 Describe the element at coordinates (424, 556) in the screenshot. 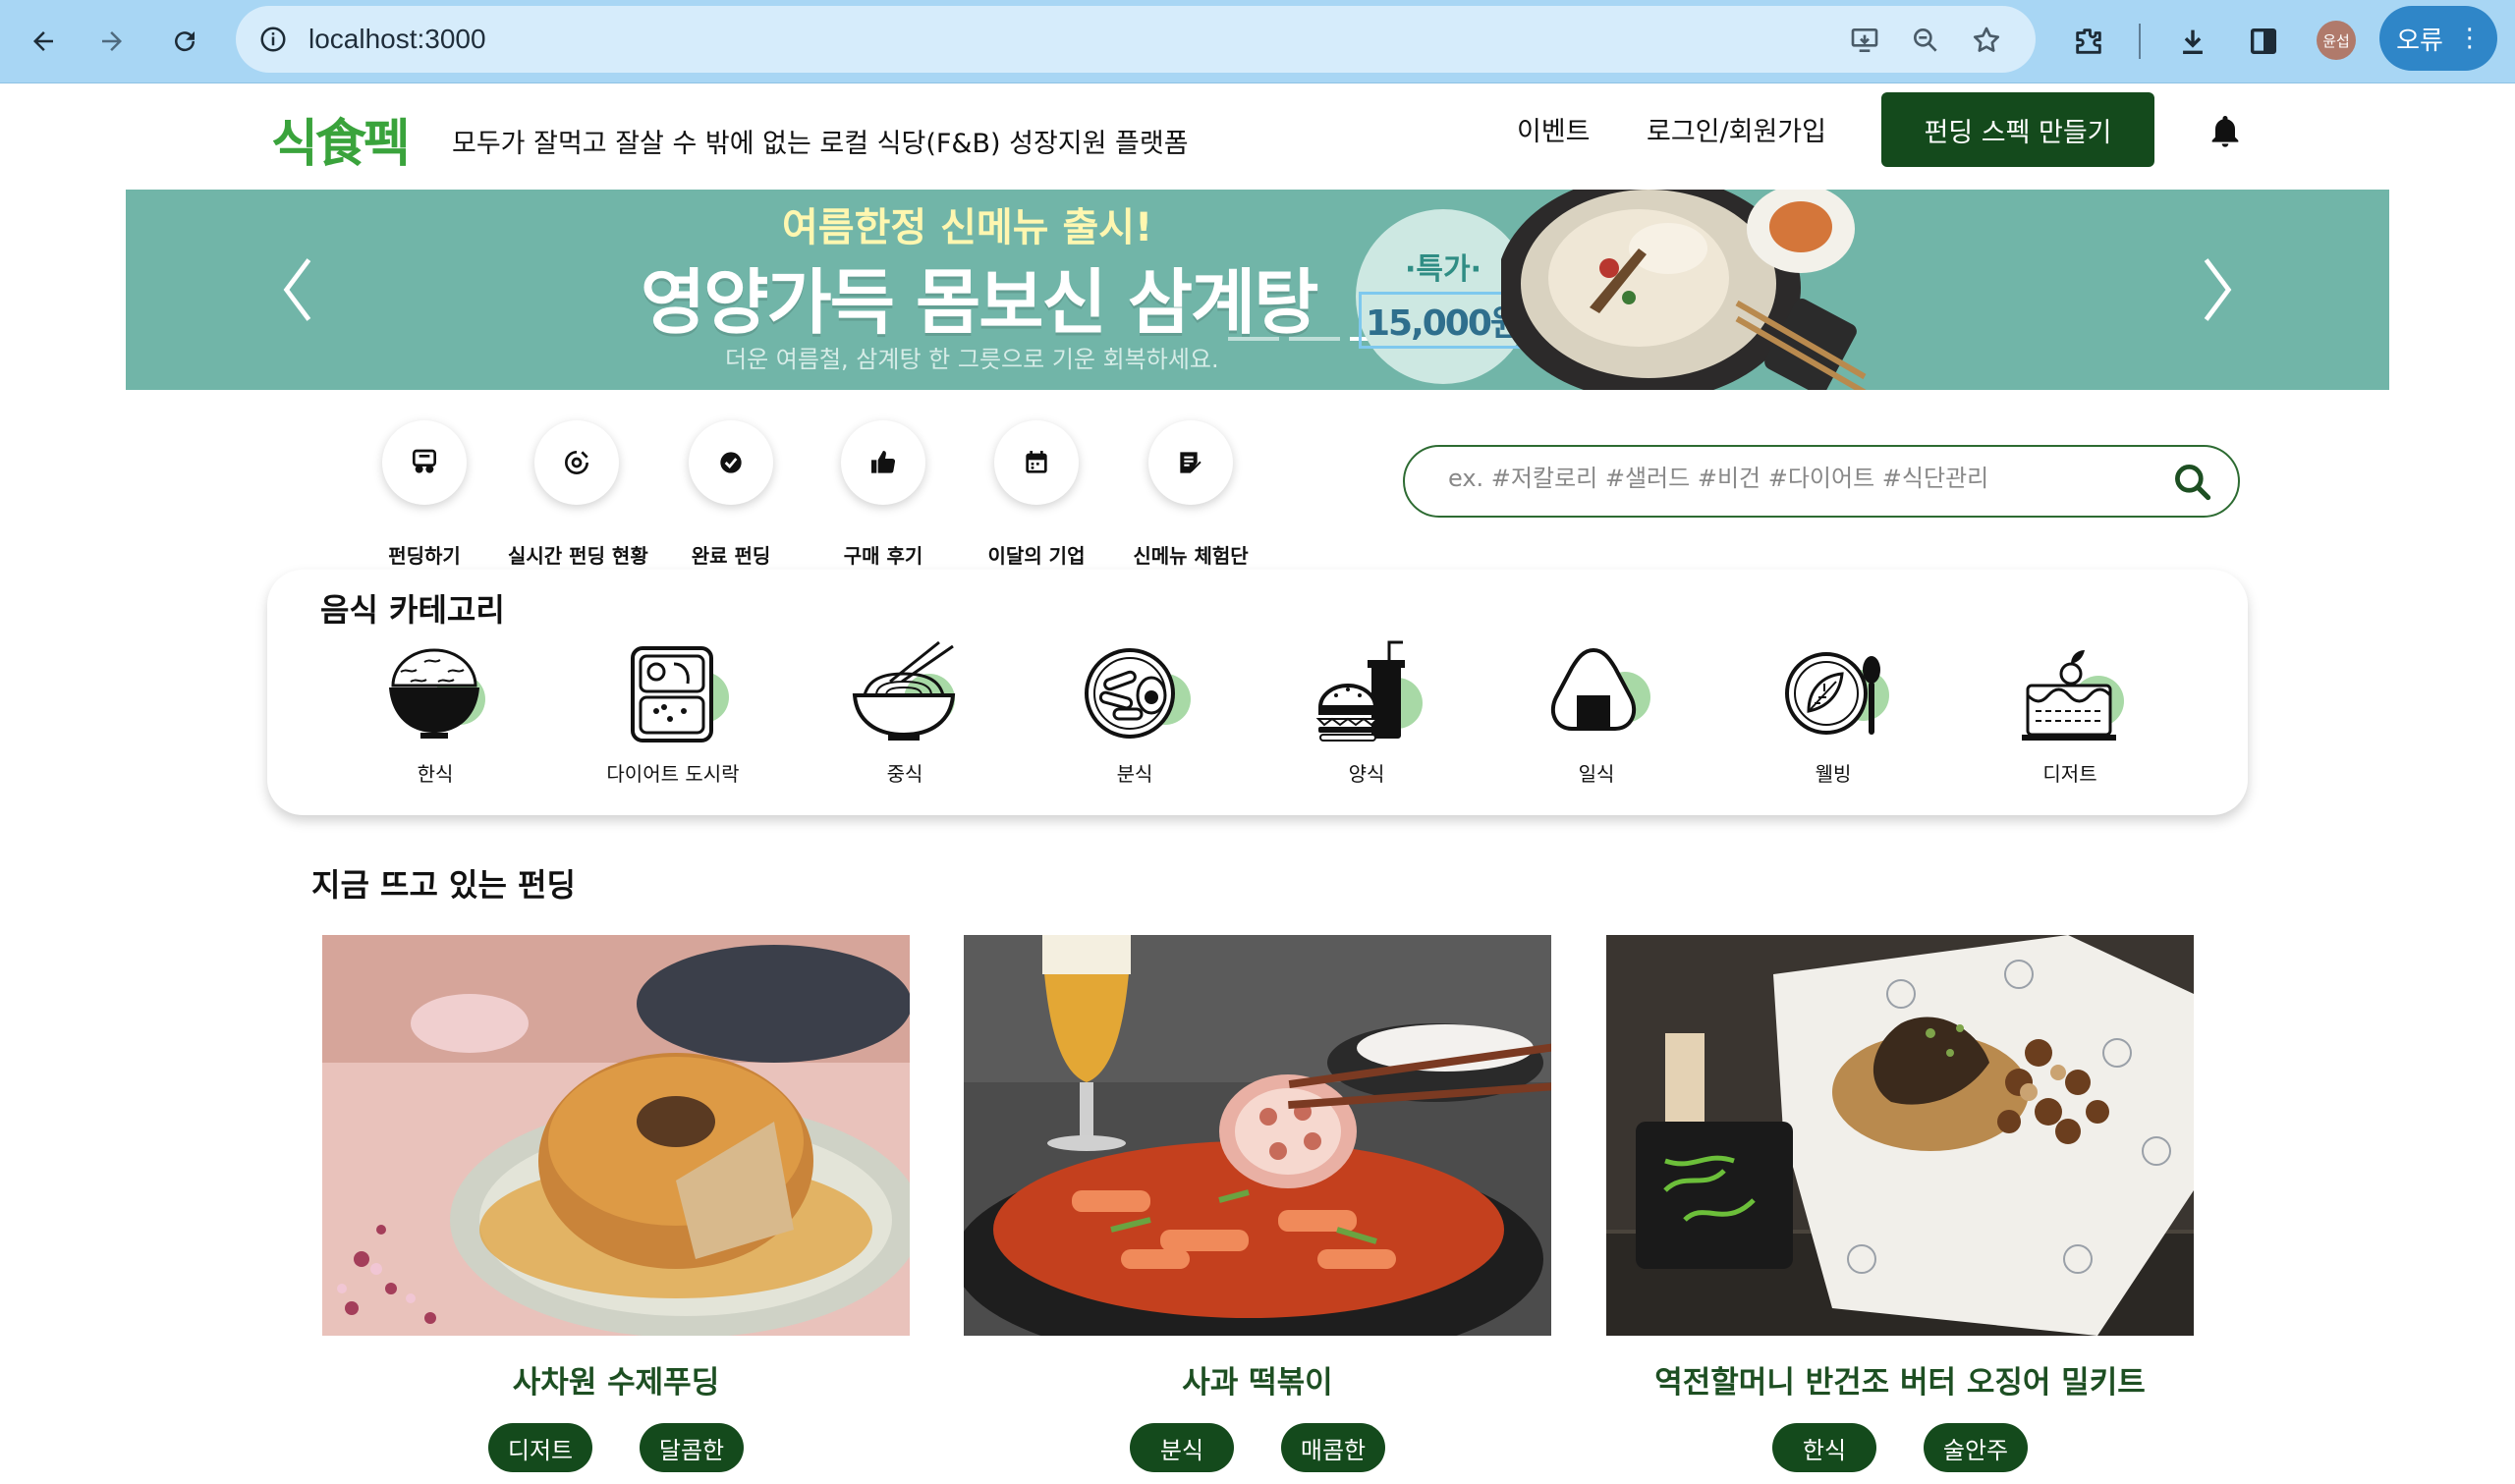

I see `quick-menu-label: 펀딩하기` at that location.